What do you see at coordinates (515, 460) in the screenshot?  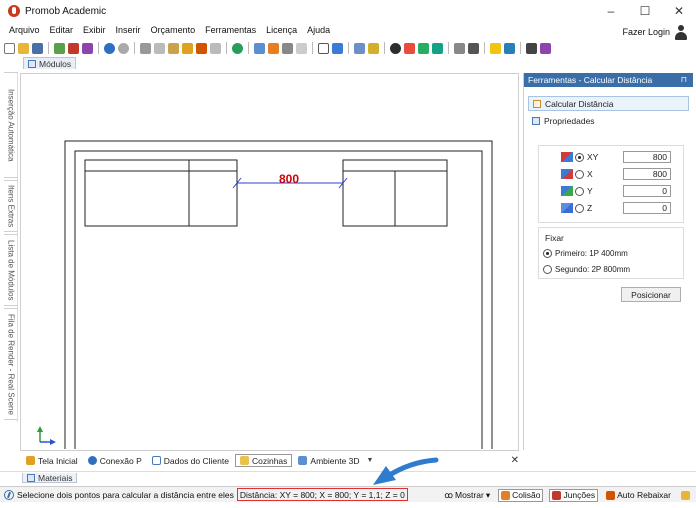 I see `close-tab-icon: ✕` at bounding box center [515, 460].